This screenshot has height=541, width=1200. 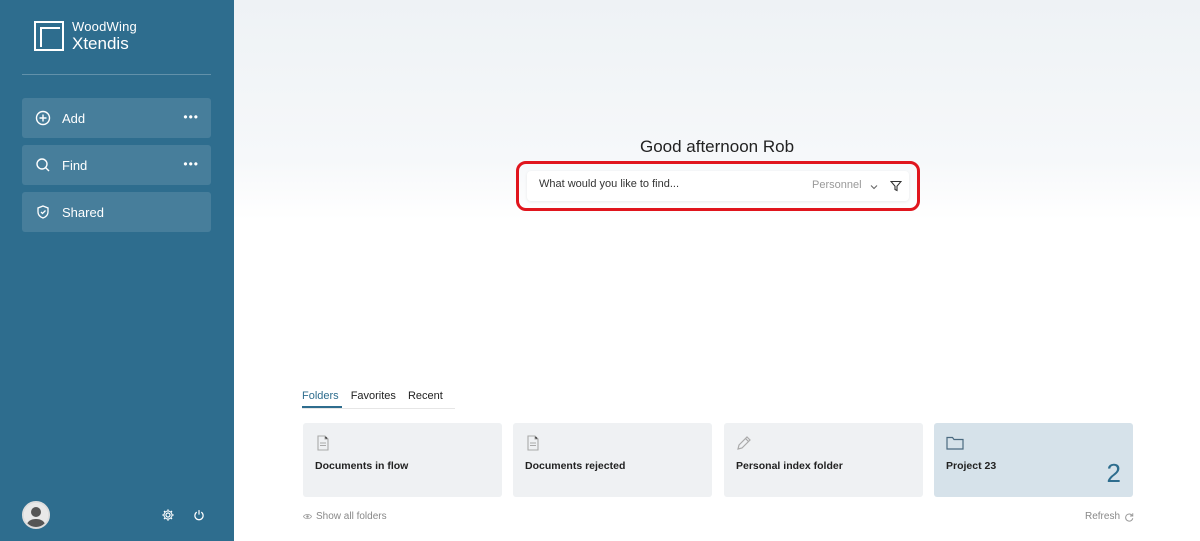 What do you see at coordinates (116, 74) in the screenshot?
I see `sidebar-divider` at bounding box center [116, 74].